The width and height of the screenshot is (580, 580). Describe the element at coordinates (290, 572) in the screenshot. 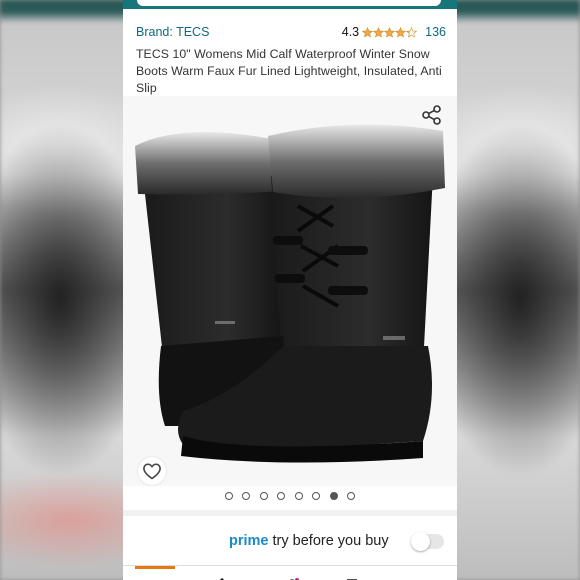

I see `bottom-nav-bar` at that location.